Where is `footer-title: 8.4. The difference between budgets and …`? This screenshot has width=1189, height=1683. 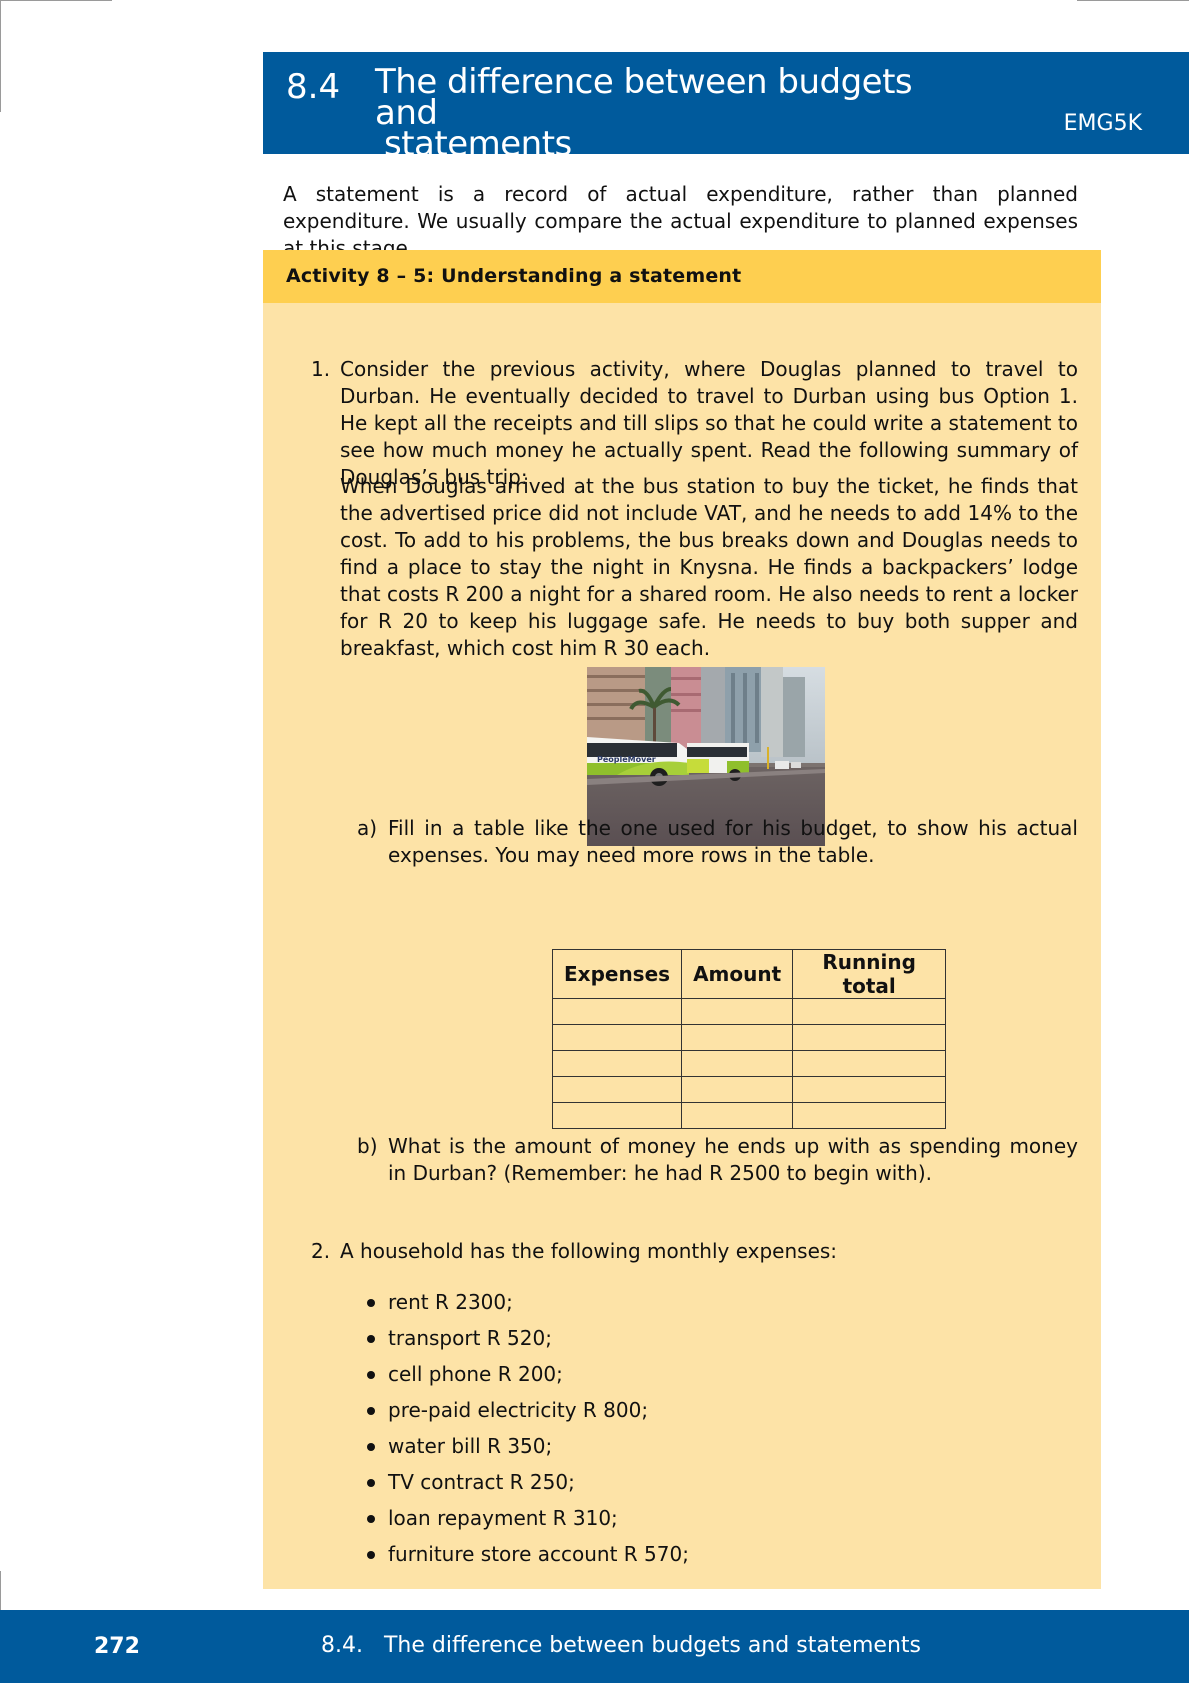 footer-title: 8.4. The difference between budgets and … is located at coordinates (621, 1645).